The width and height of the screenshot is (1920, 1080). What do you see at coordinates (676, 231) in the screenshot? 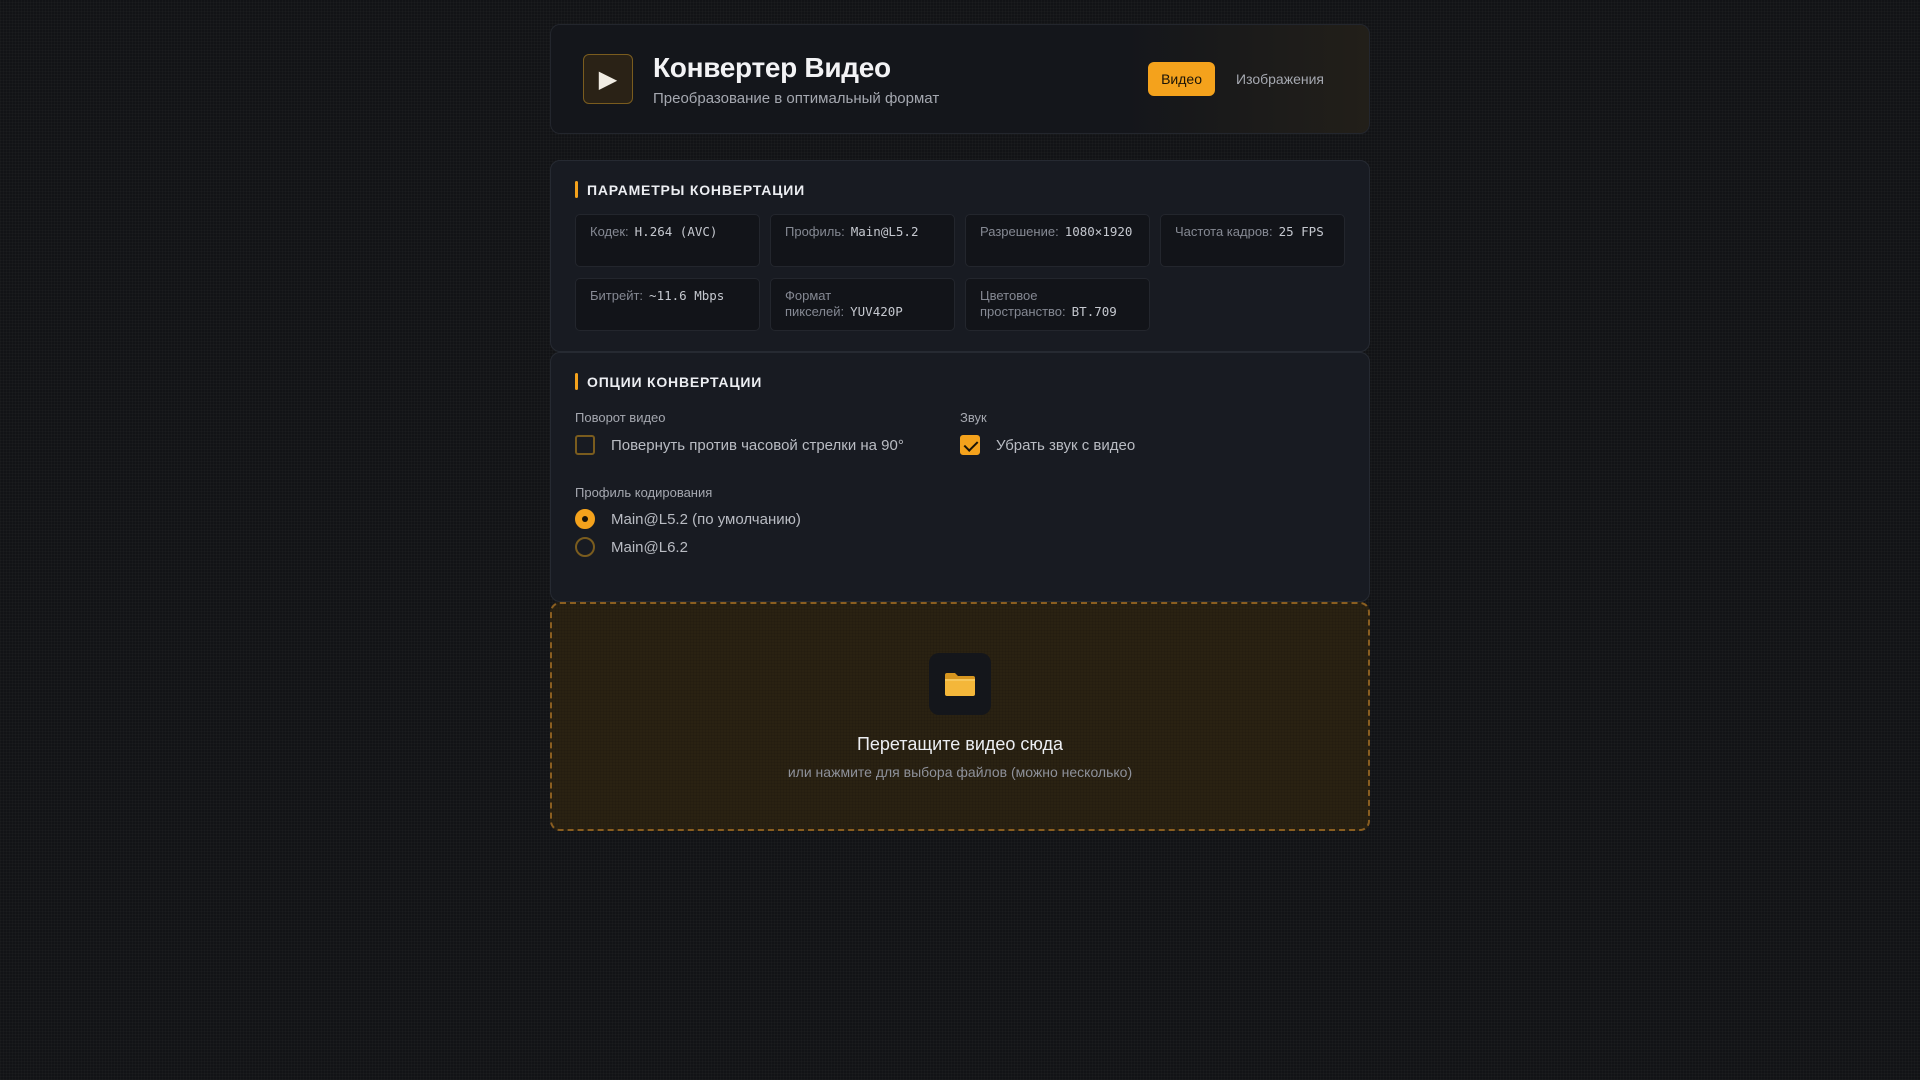
I see `param-value: H.264 (AVC)` at bounding box center [676, 231].